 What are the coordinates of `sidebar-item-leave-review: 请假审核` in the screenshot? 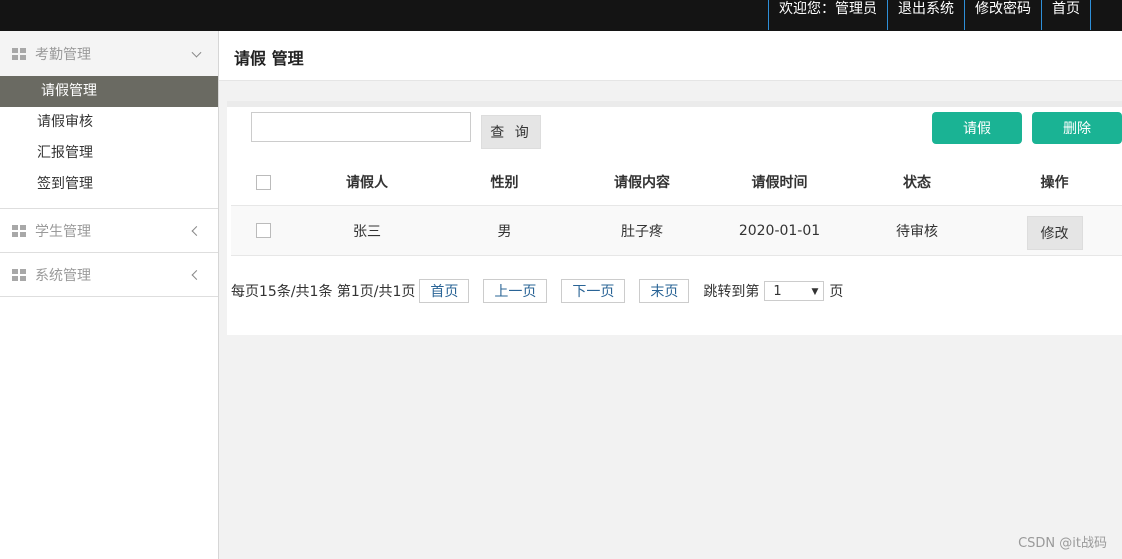 It's located at (109, 122).